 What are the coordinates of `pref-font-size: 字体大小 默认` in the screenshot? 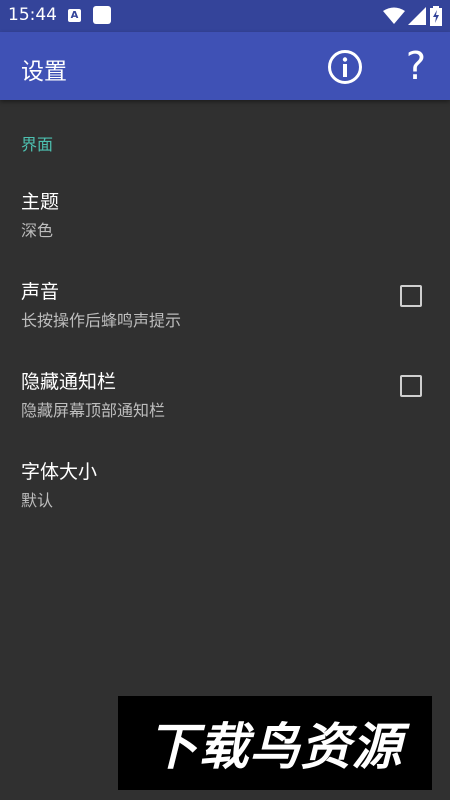 It's located at (225, 502).